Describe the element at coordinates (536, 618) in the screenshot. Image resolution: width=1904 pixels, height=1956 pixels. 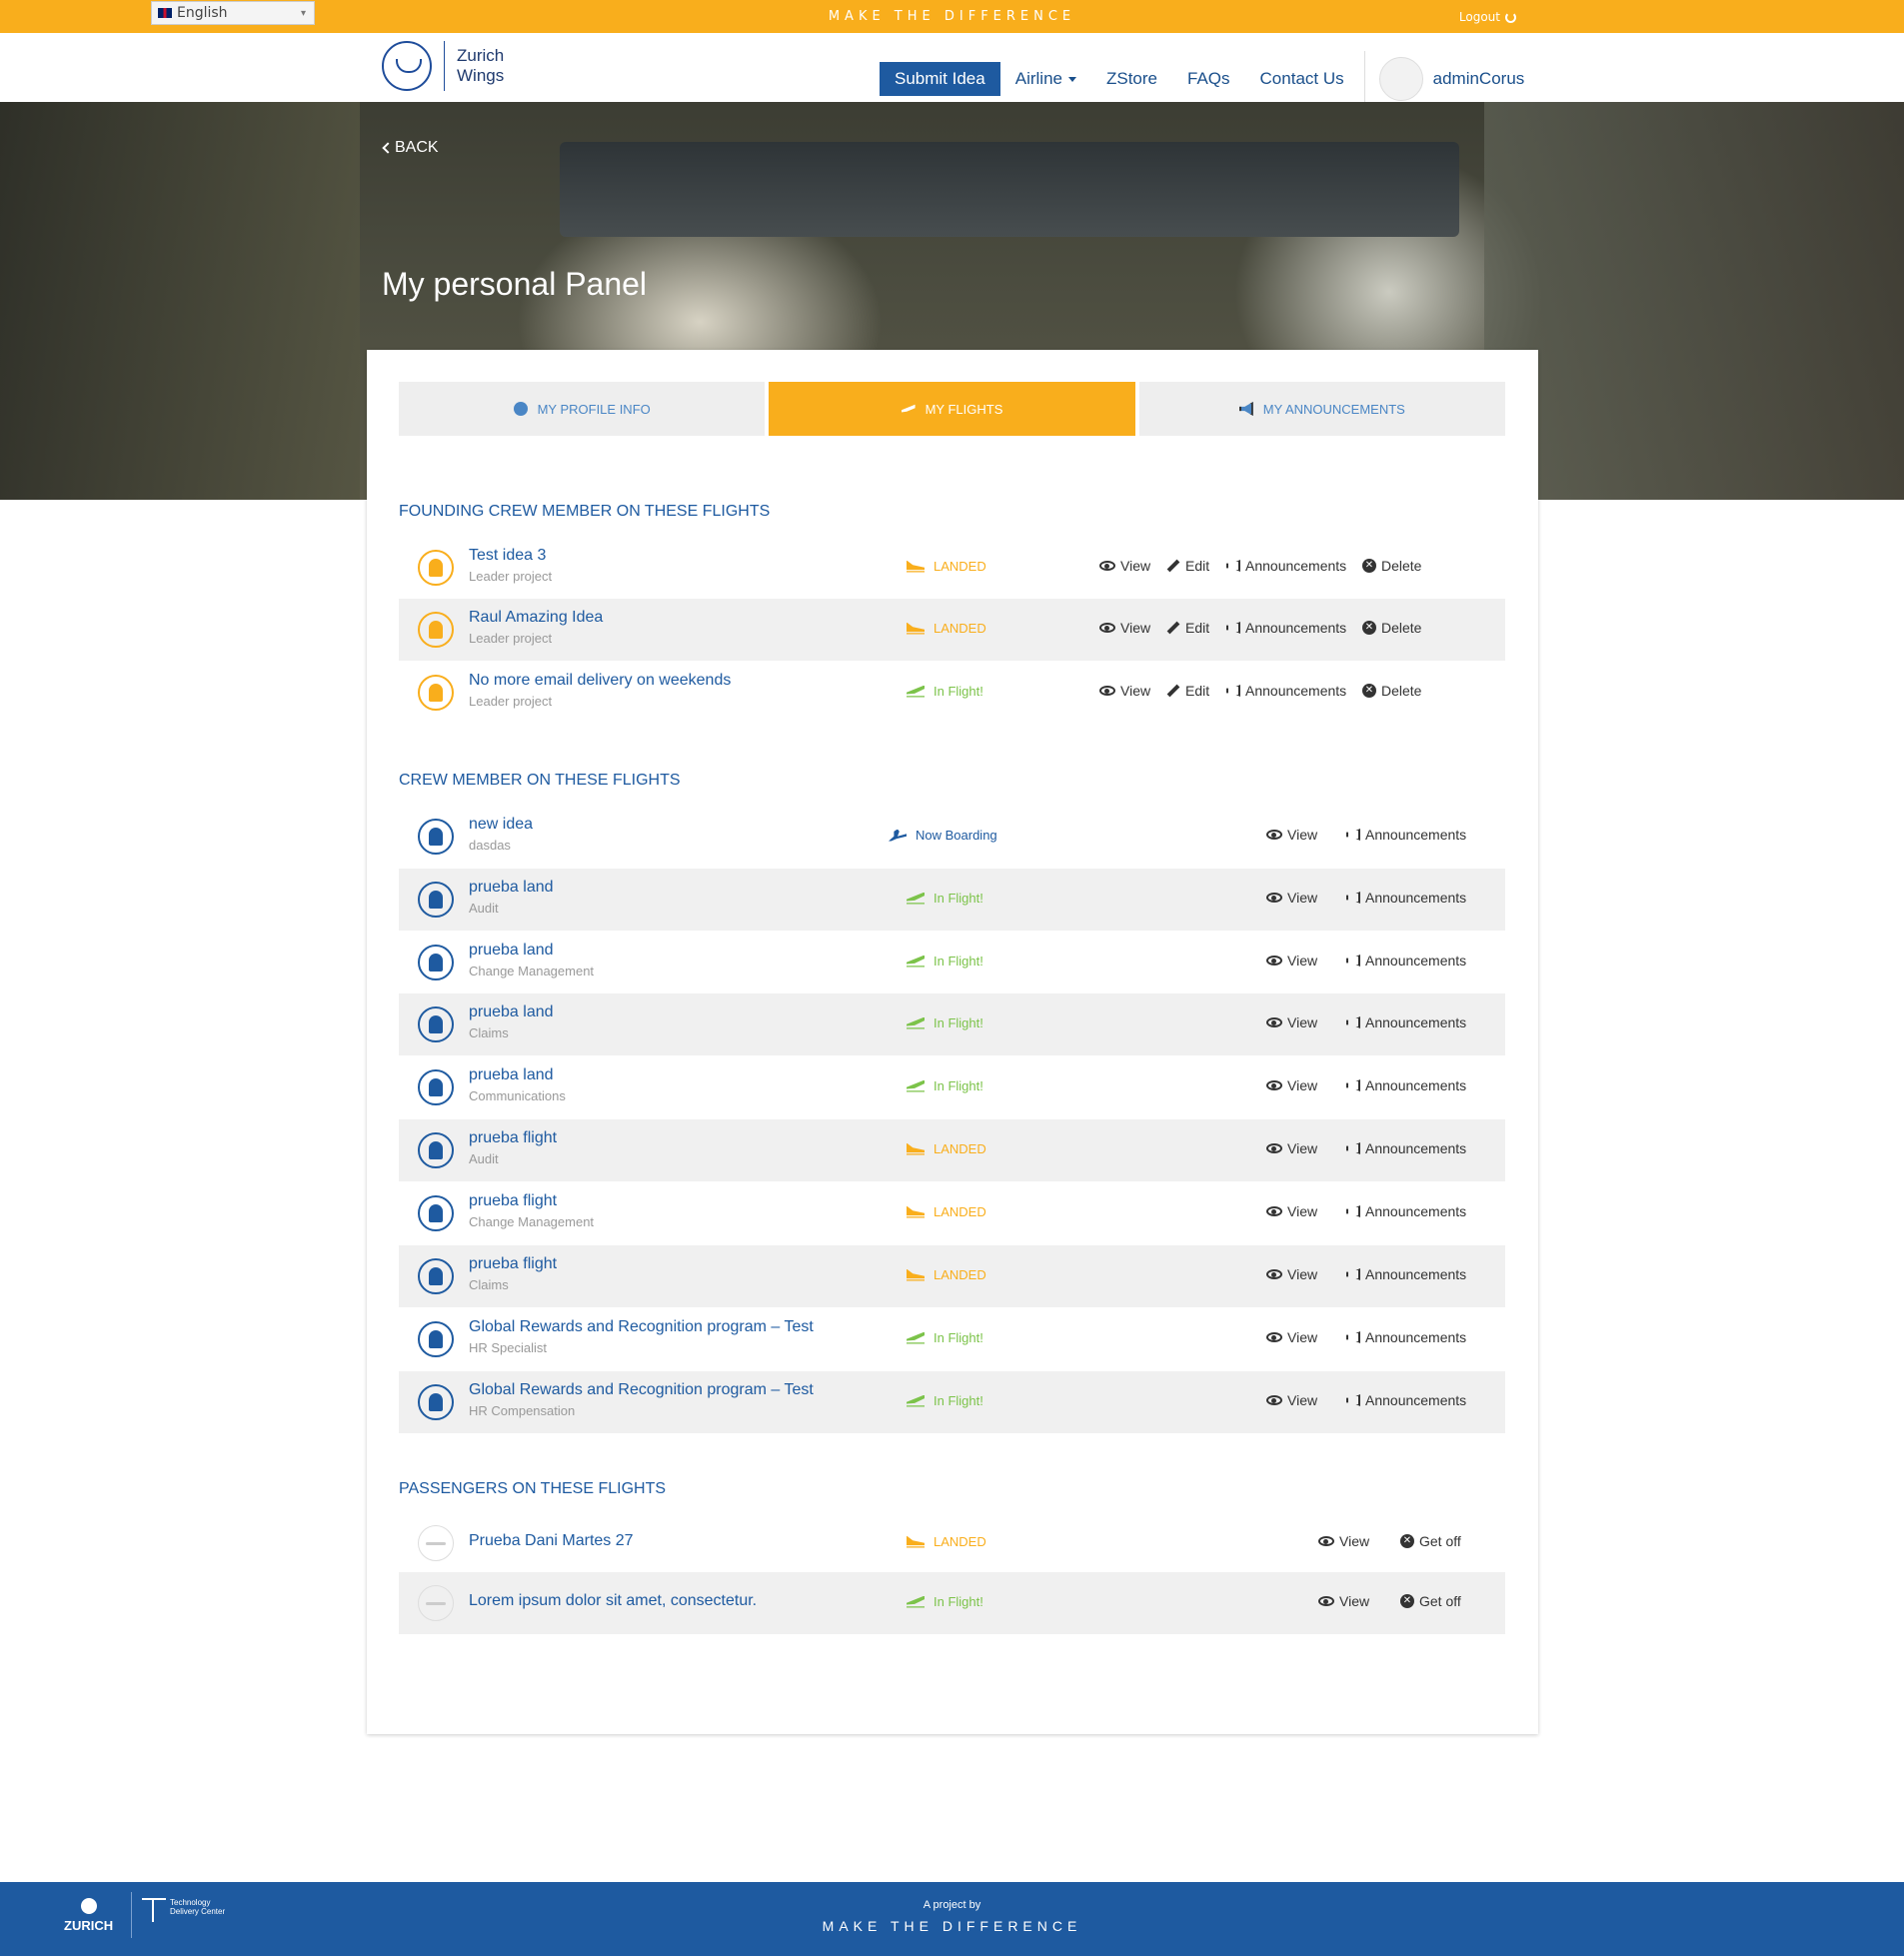
I see `flight-title: Raul Amazing Idea` at that location.